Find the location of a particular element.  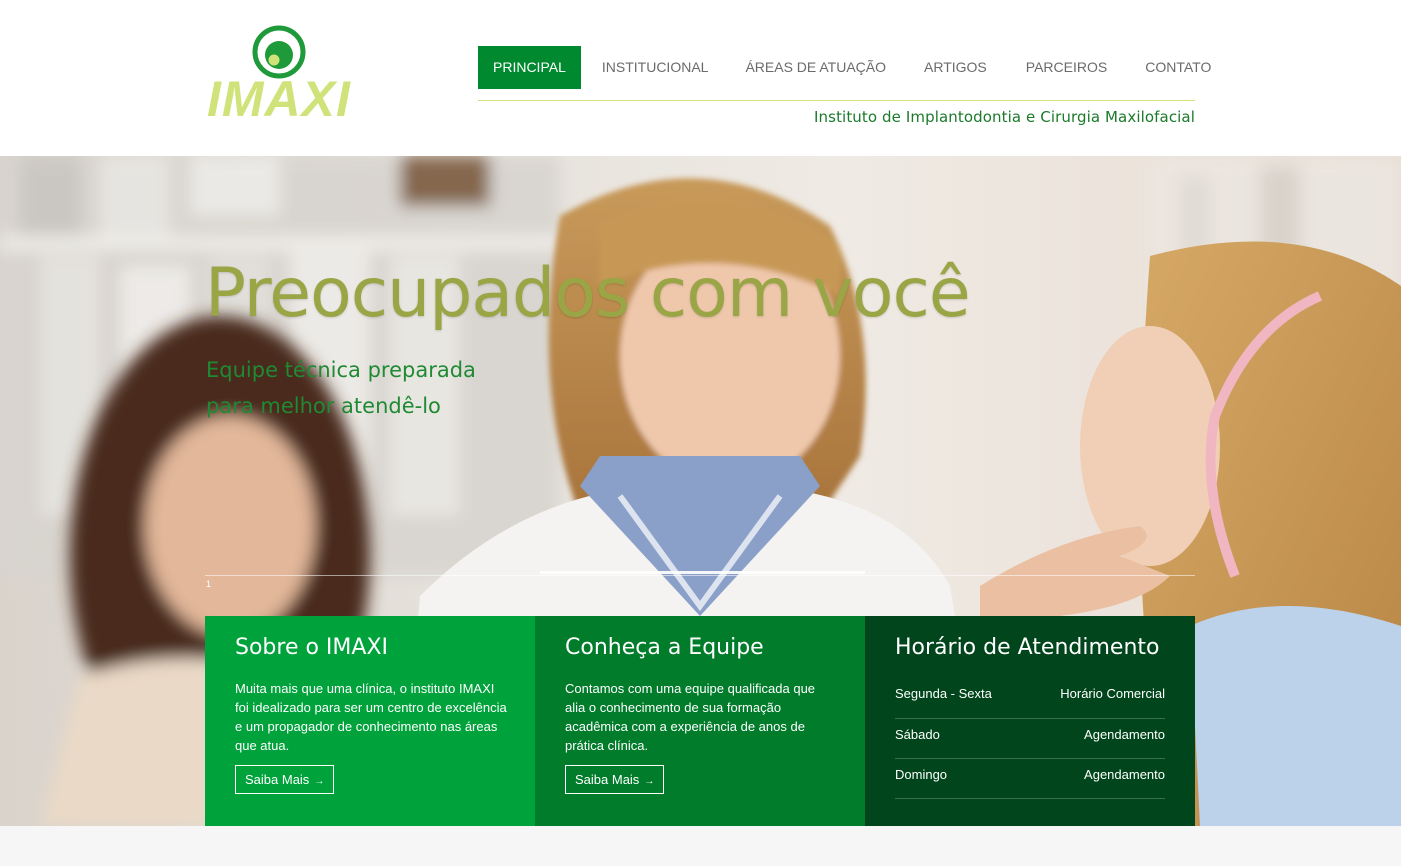

nav-item-parceiros: PARCEIROS is located at coordinates (1066, 67).